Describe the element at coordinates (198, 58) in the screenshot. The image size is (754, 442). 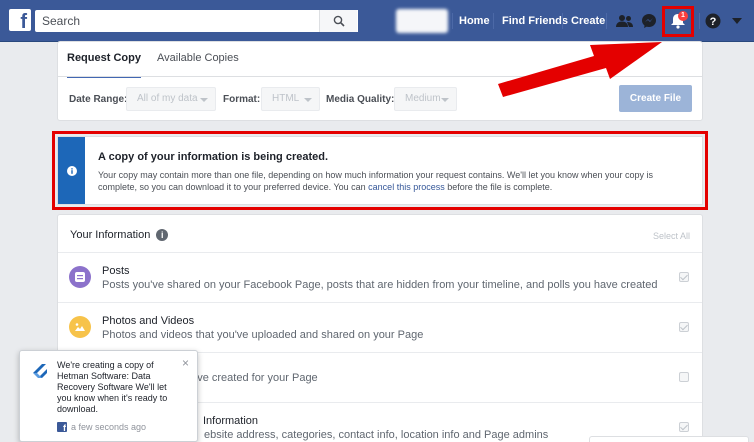
I see `tab-available-copies: Available Copies` at that location.